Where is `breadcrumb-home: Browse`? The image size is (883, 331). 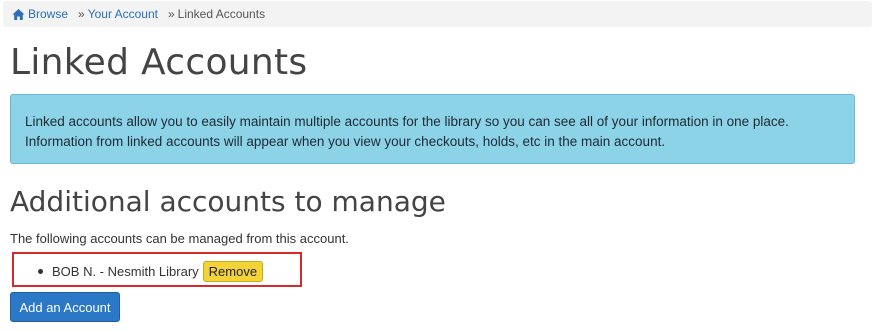 breadcrumb-home: Browse is located at coordinates (40, 14).